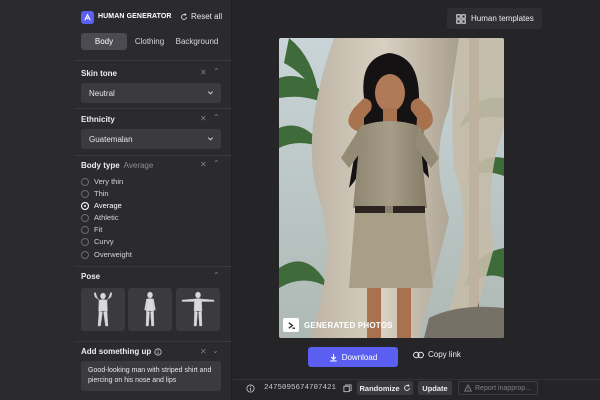 This screenshot has height=400, width=600. I want to click on body-type-option-fit: Fit, so click(91, 229).